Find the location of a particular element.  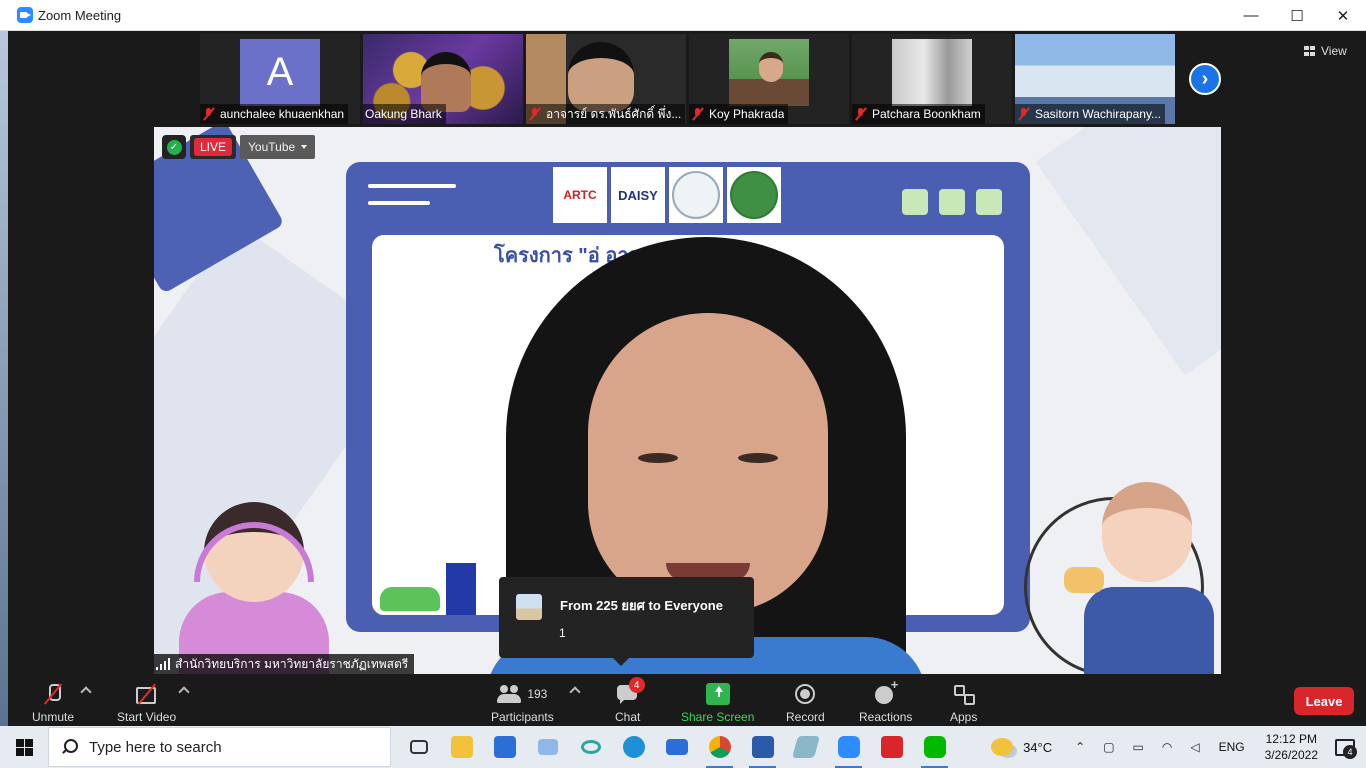

participant-tile: Oakung Bhark is located at coordinates (443, 79).